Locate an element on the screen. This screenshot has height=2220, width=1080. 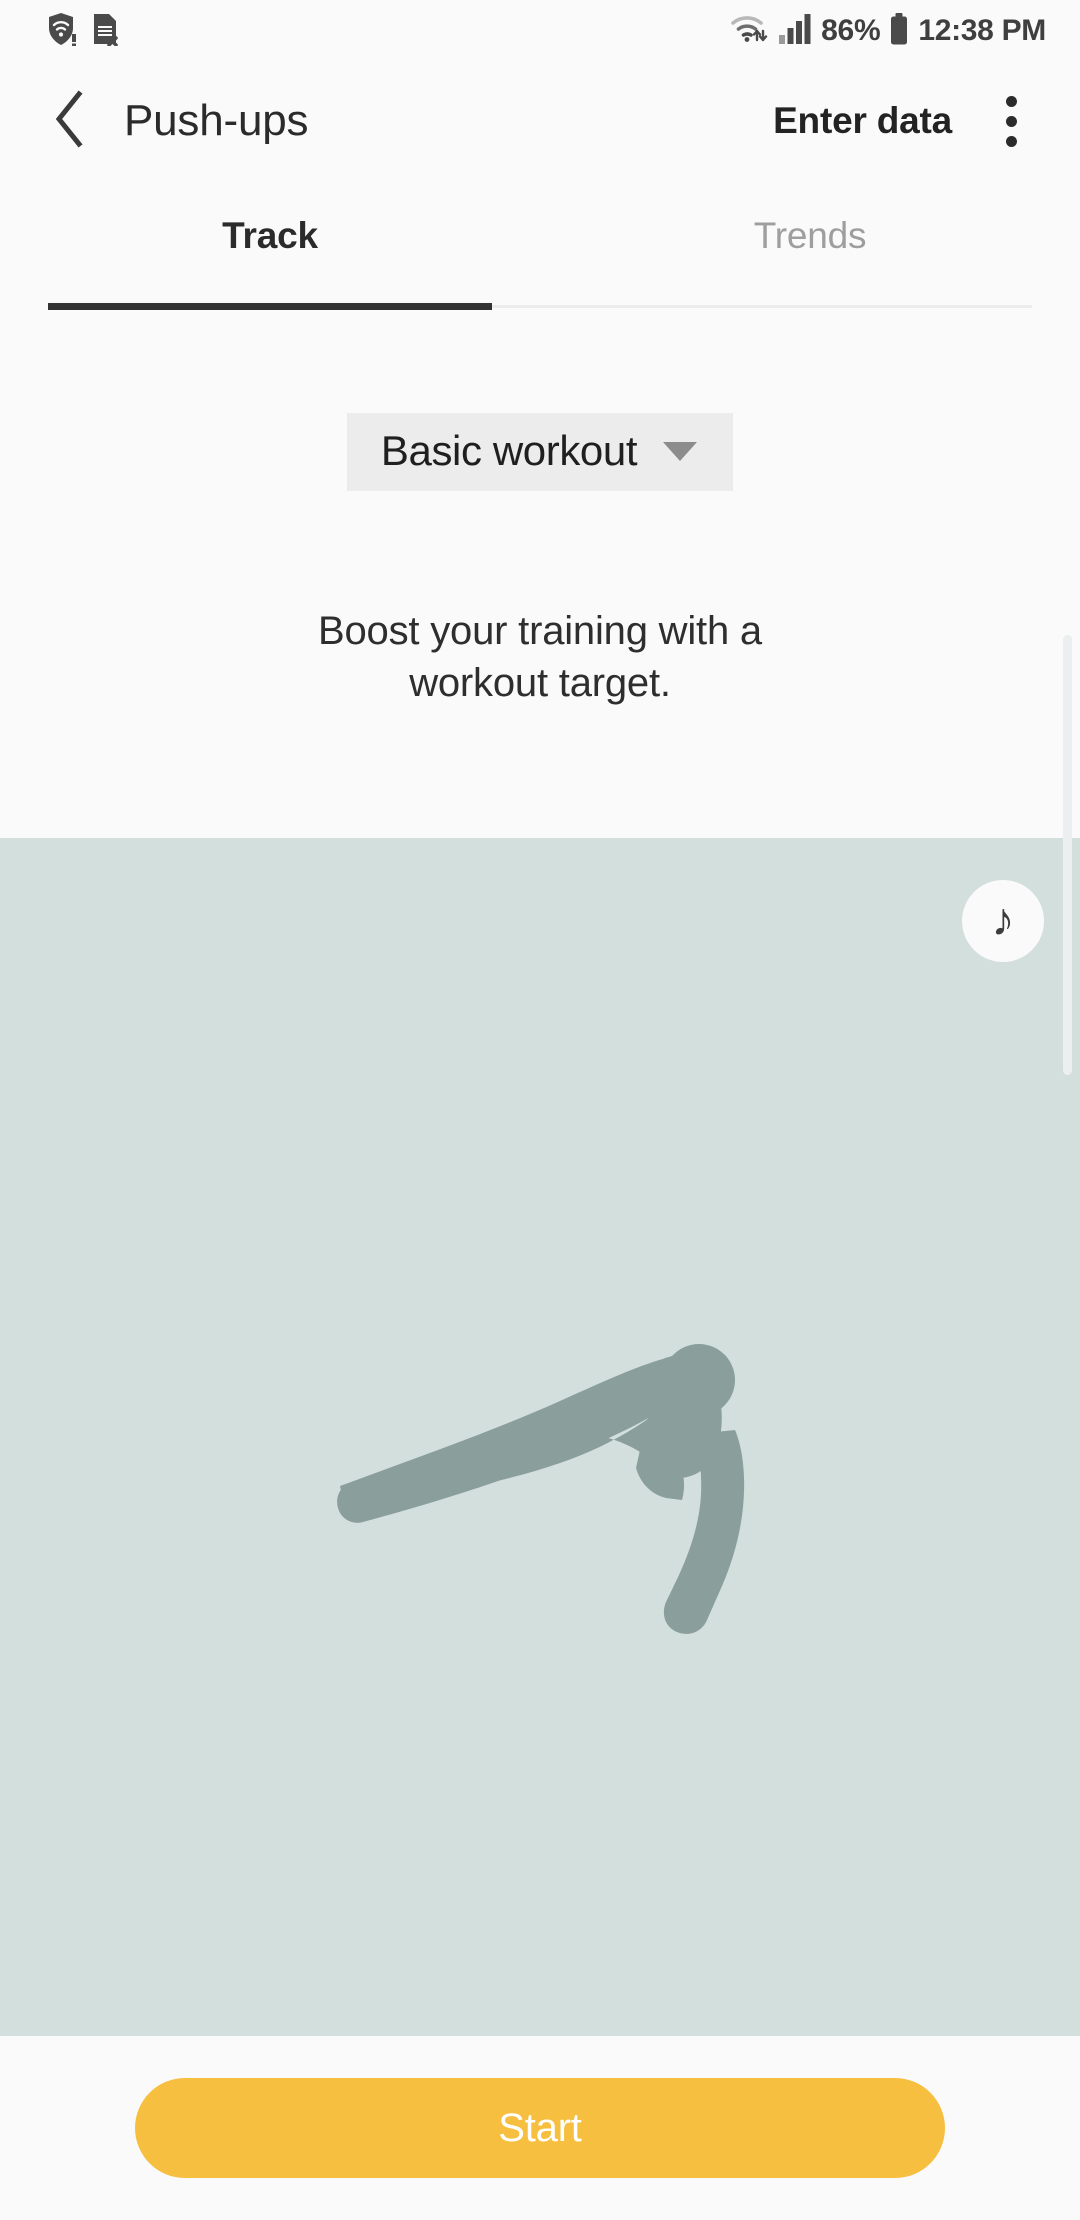
app-bar-actions: Enter data is located at coordinates (926, 121).